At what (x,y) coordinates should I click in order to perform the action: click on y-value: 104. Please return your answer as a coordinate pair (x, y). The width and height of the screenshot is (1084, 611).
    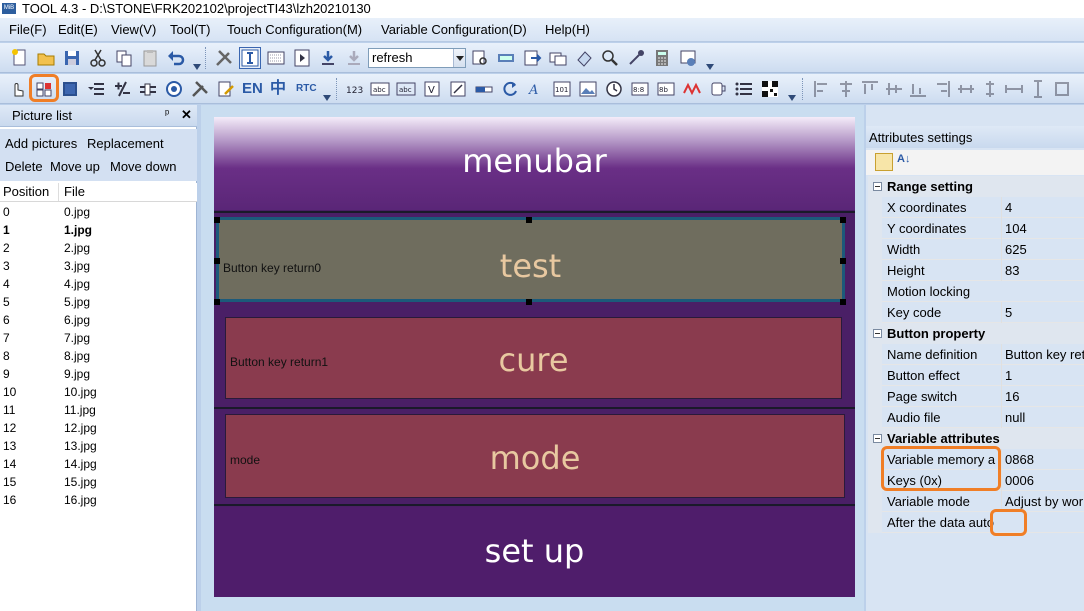
    Looking at the image, I should click on (1042, 228).